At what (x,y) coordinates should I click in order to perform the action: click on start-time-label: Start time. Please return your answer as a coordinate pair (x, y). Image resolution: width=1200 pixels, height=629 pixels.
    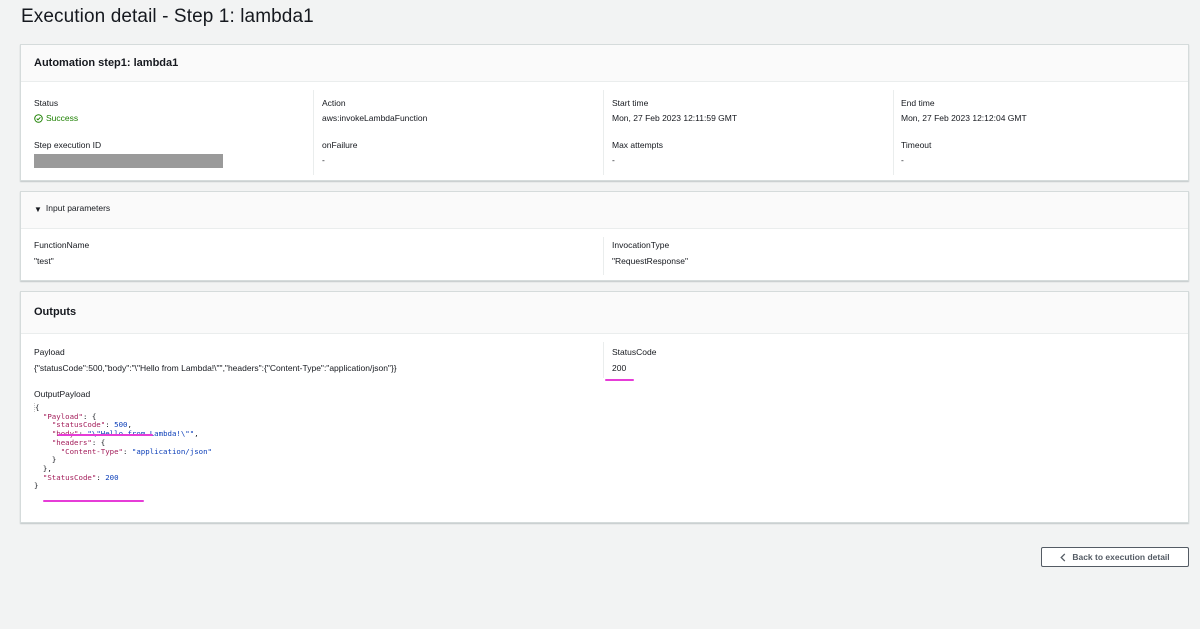
    Looking at the image, I should click on (630, 103).